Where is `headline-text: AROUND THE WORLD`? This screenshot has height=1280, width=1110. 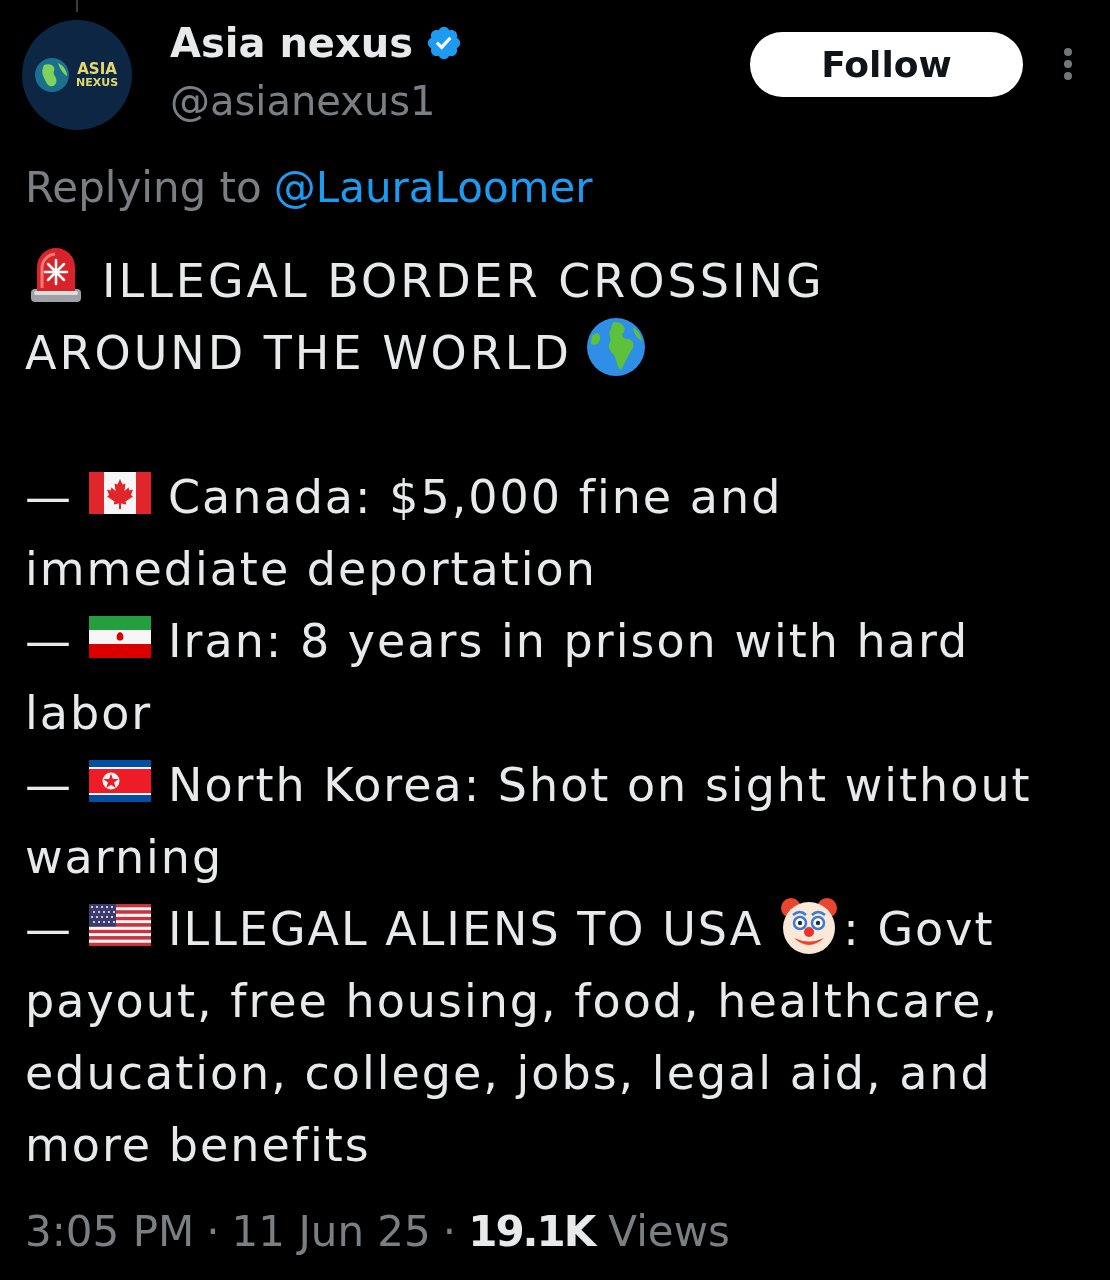 headline-text: AROUND THE WORLD is located at coordinates (298, 353).